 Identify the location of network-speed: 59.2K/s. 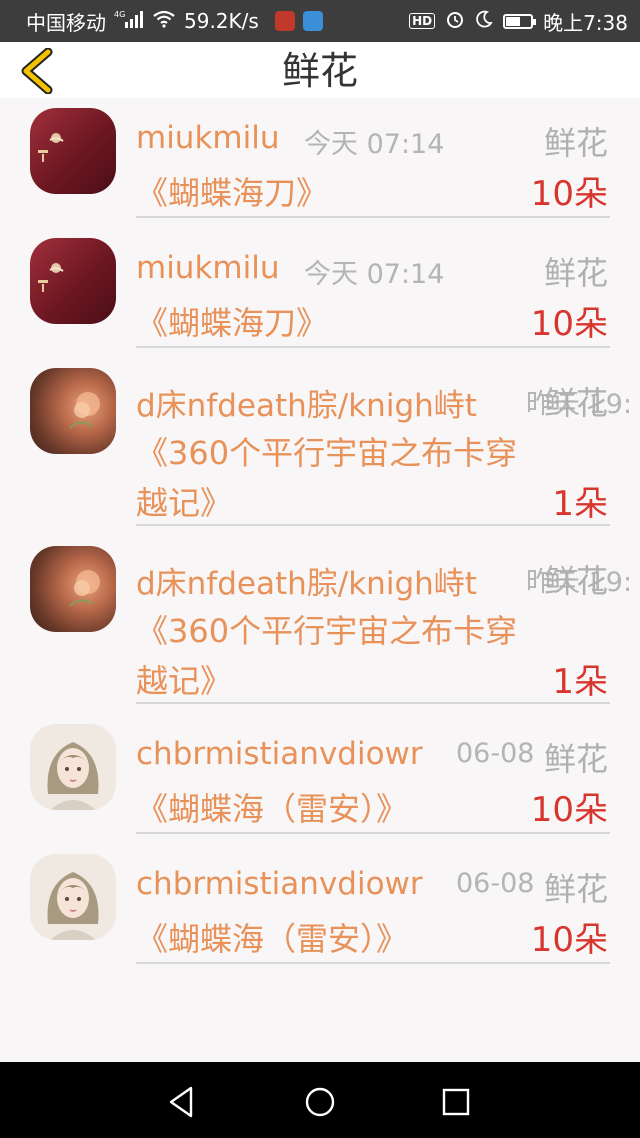
(221, 21).